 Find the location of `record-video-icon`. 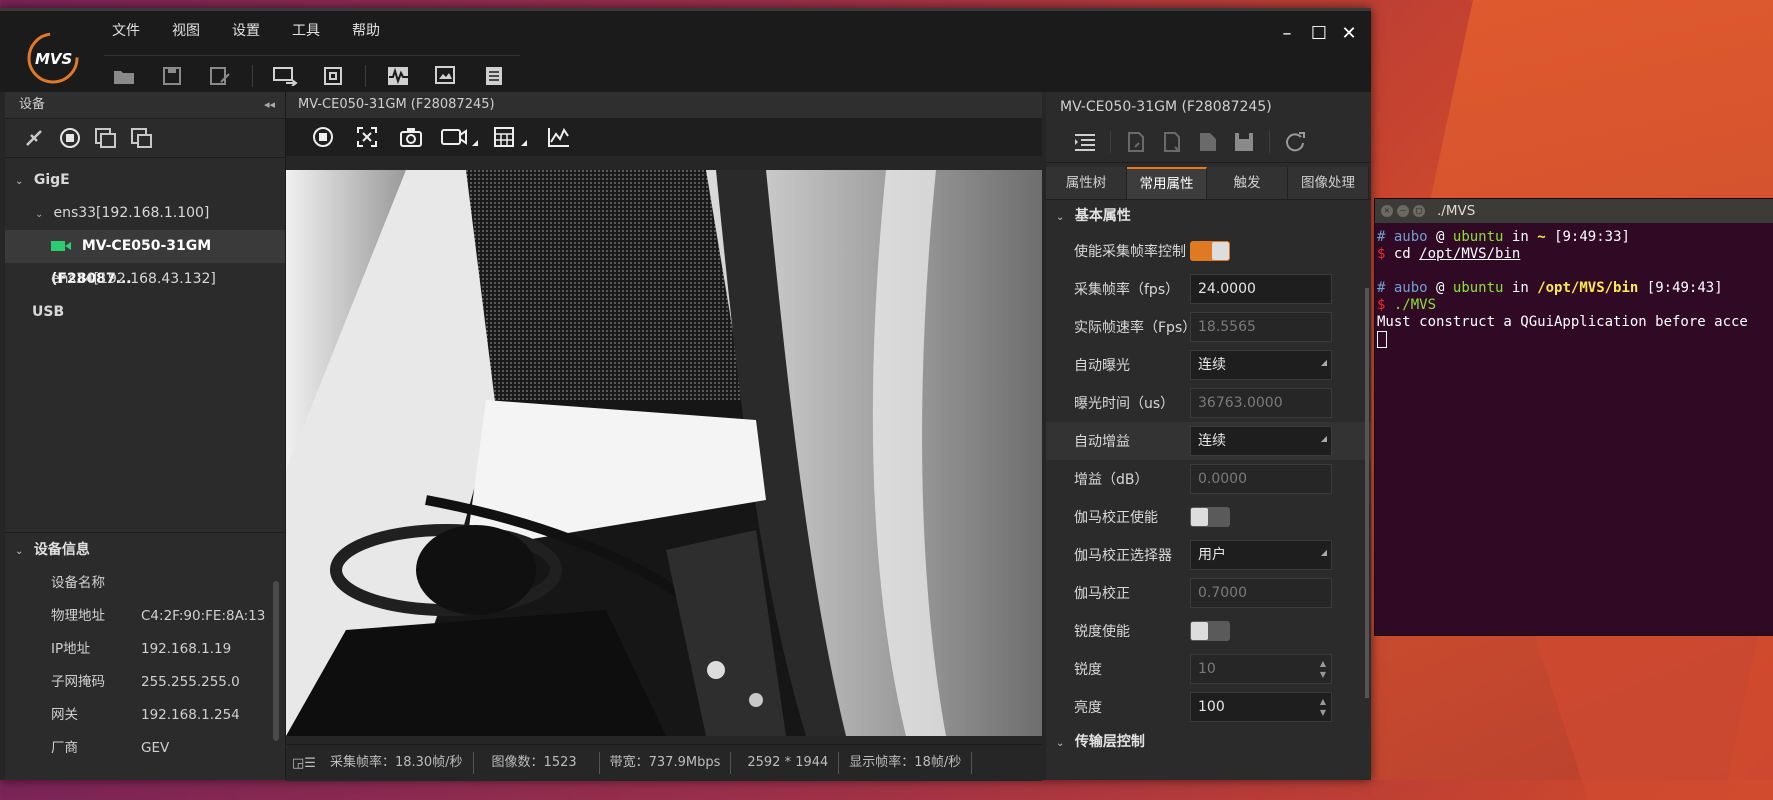

record-video-icon is located at coordinates (460, 137).